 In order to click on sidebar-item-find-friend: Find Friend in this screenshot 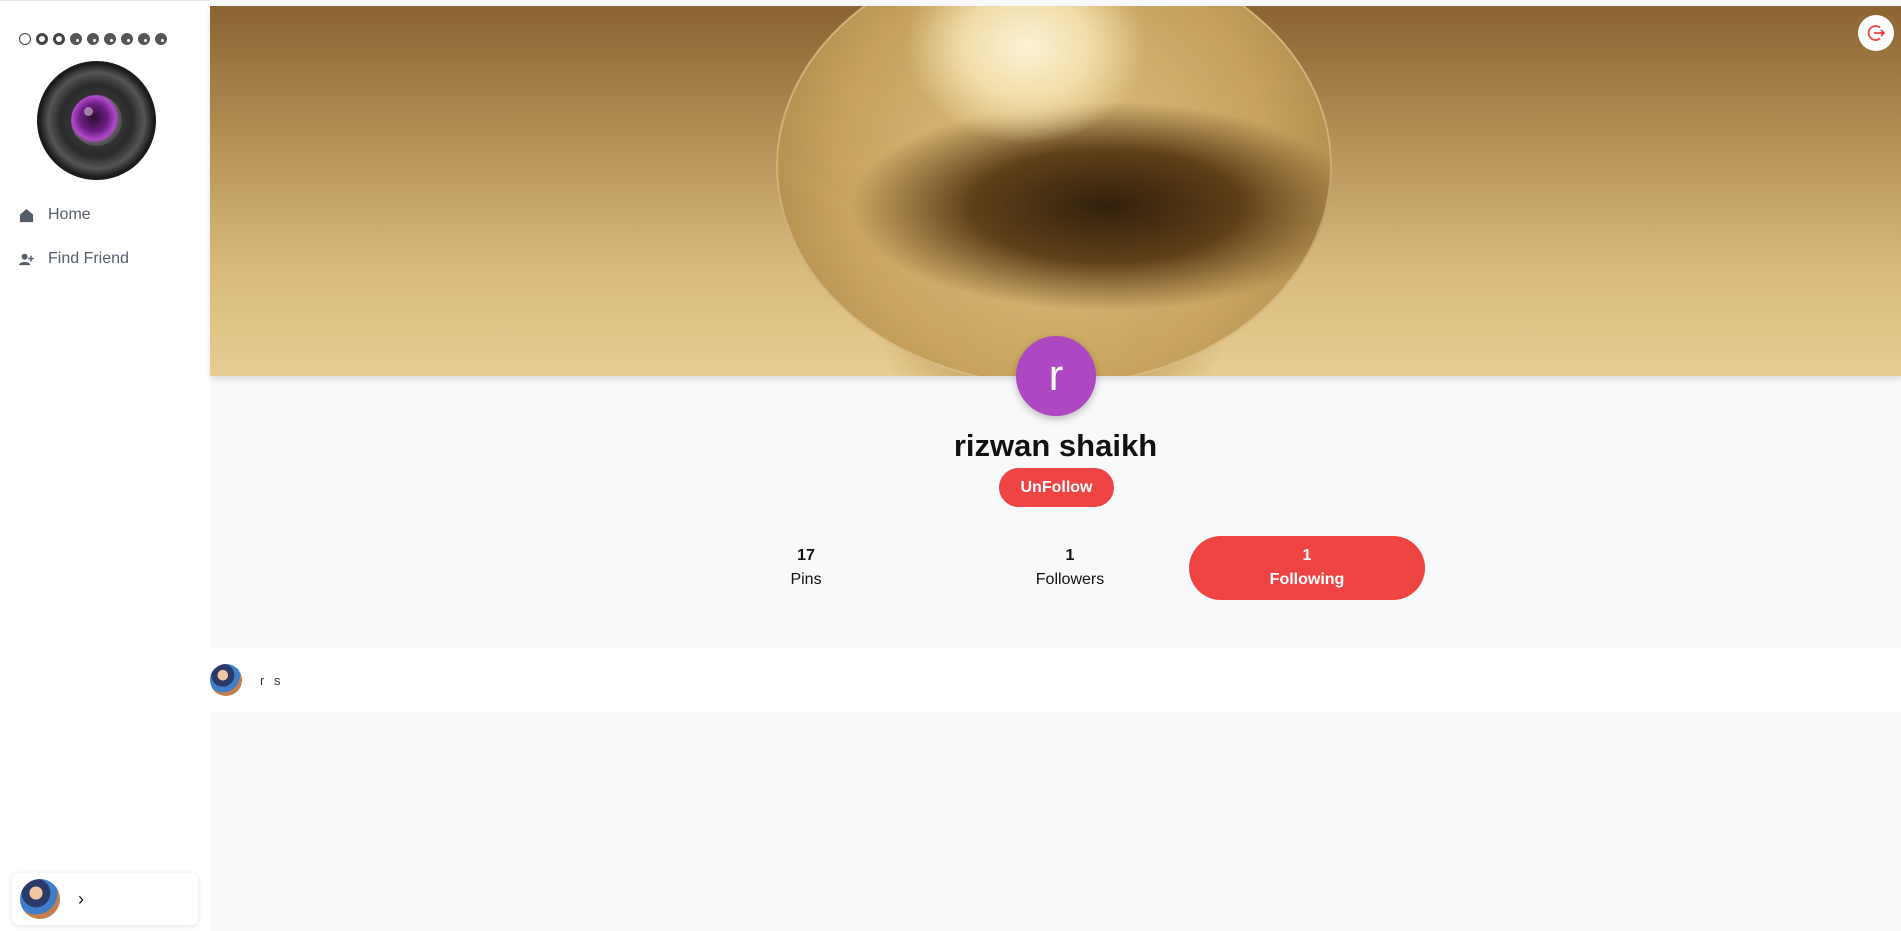, I will do `click(74, 259)`.